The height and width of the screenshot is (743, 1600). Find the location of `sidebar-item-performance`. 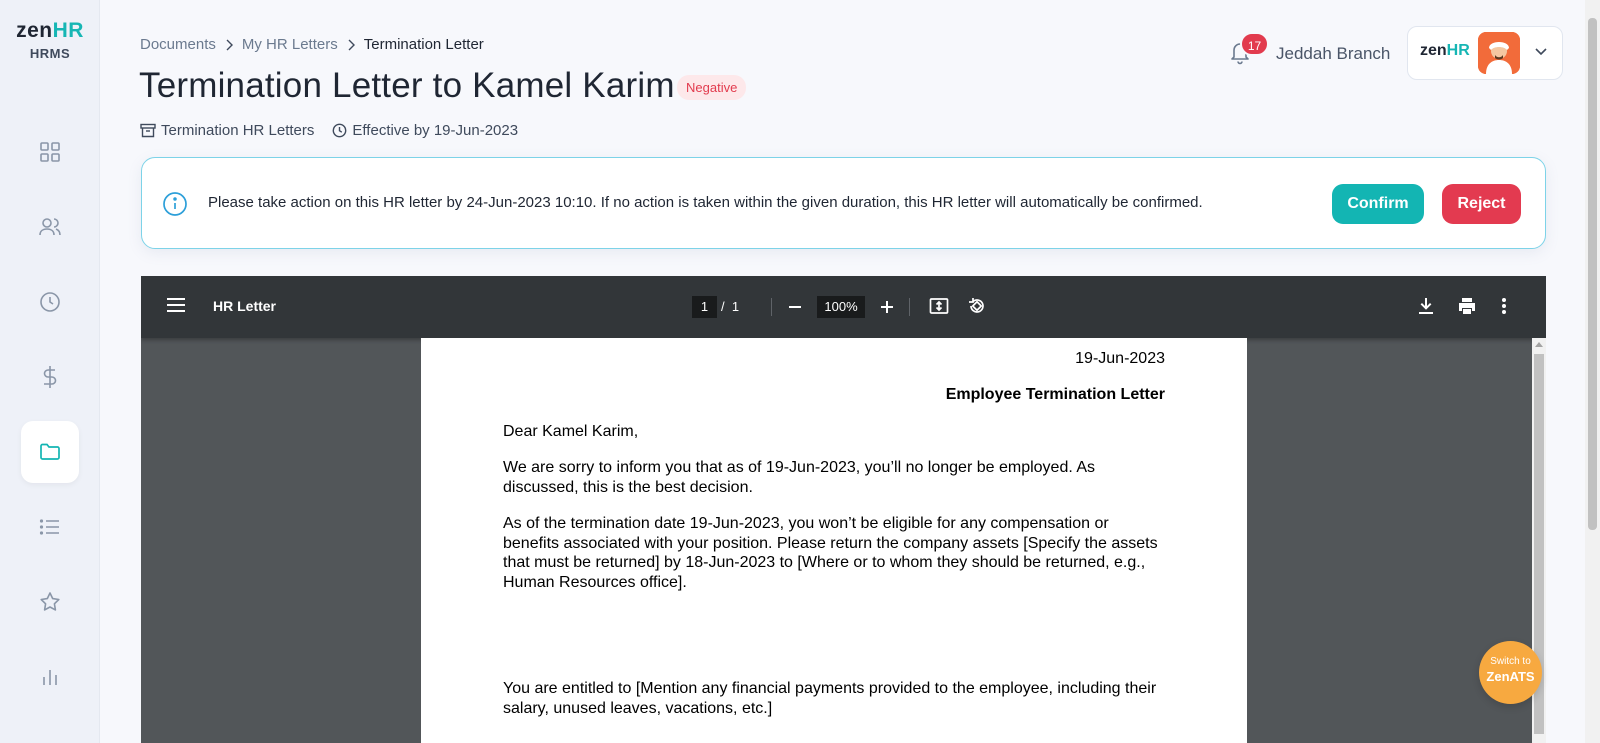

sidebar-item-performance is located at coordinates (50, 602).